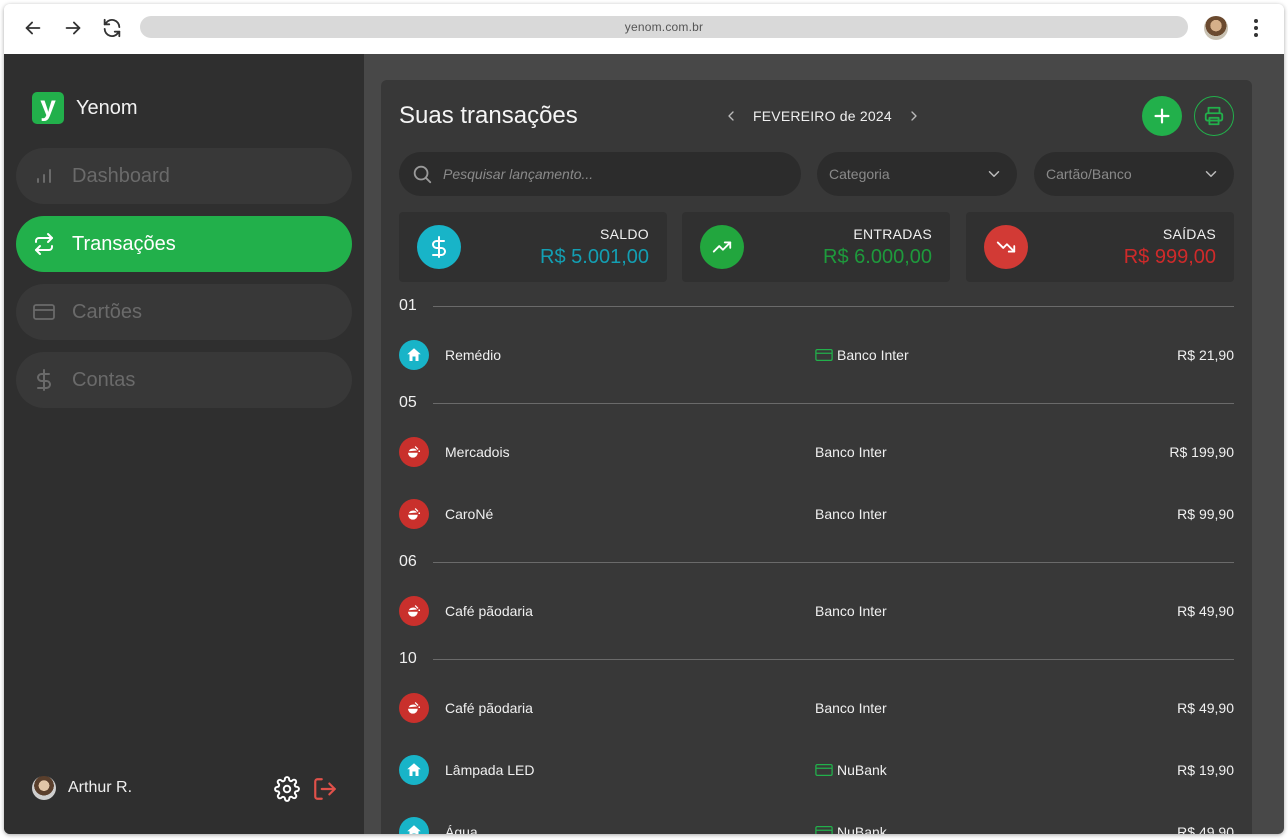  I want to click on transaction-description: CaroNé, so click(469, 514).